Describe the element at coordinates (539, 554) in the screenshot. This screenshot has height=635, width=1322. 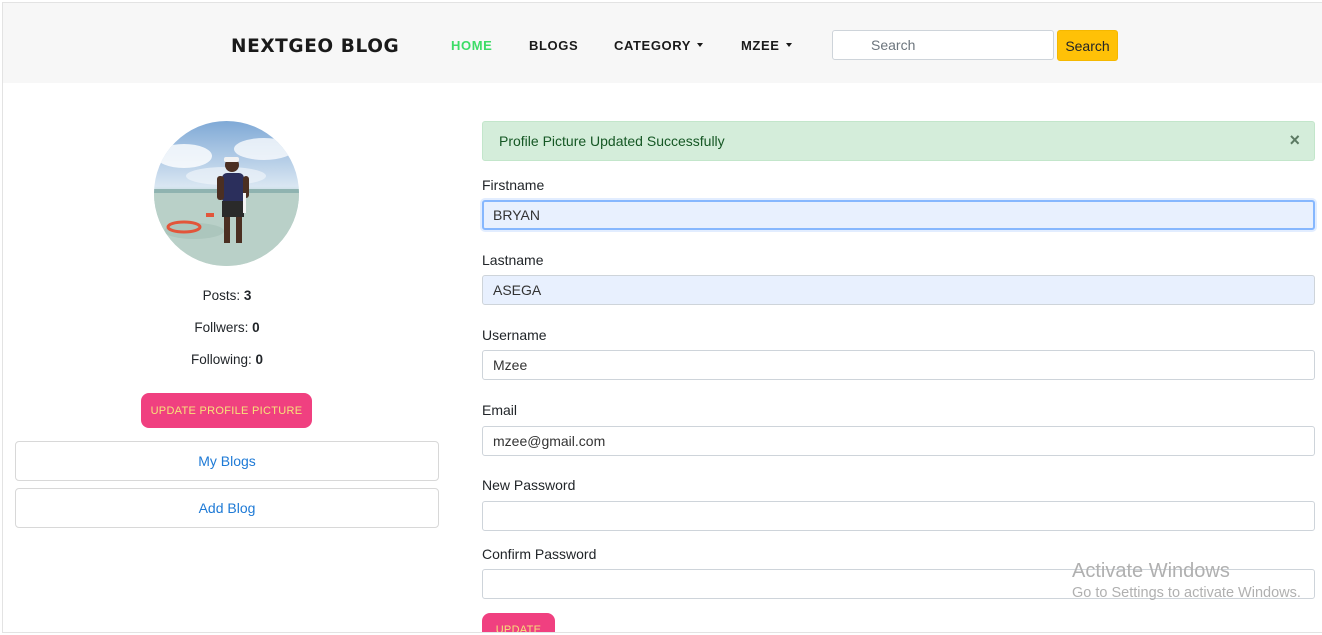
I see `confirm-password-label: Confirm Password` at that location.